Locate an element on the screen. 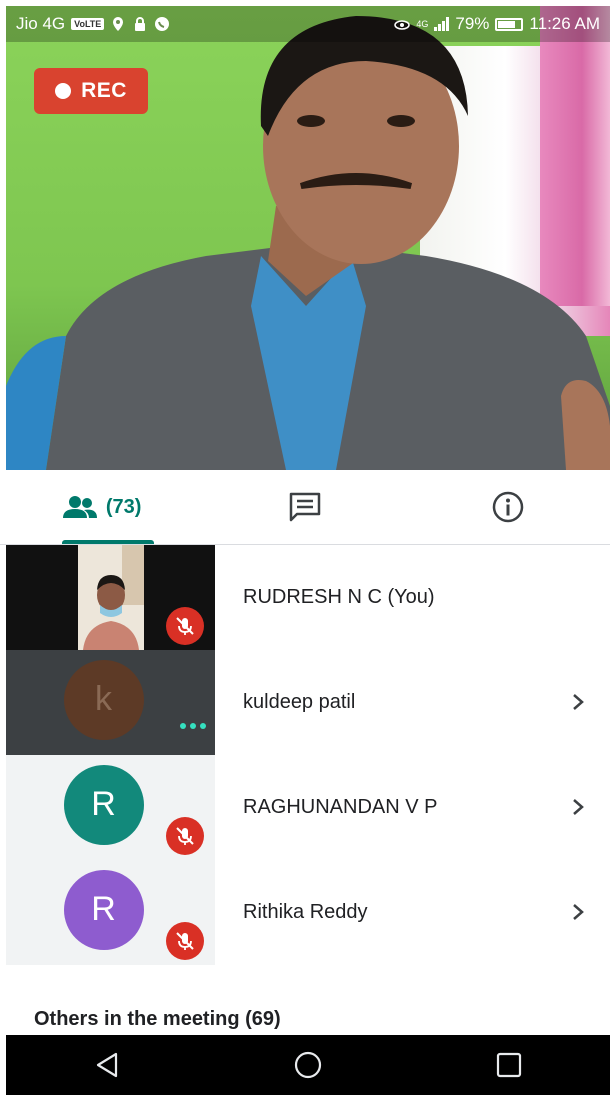 The width and height of the screenshot is (610, 1095). carrier-label: Jio 4G is located at coordinates (41, 23).